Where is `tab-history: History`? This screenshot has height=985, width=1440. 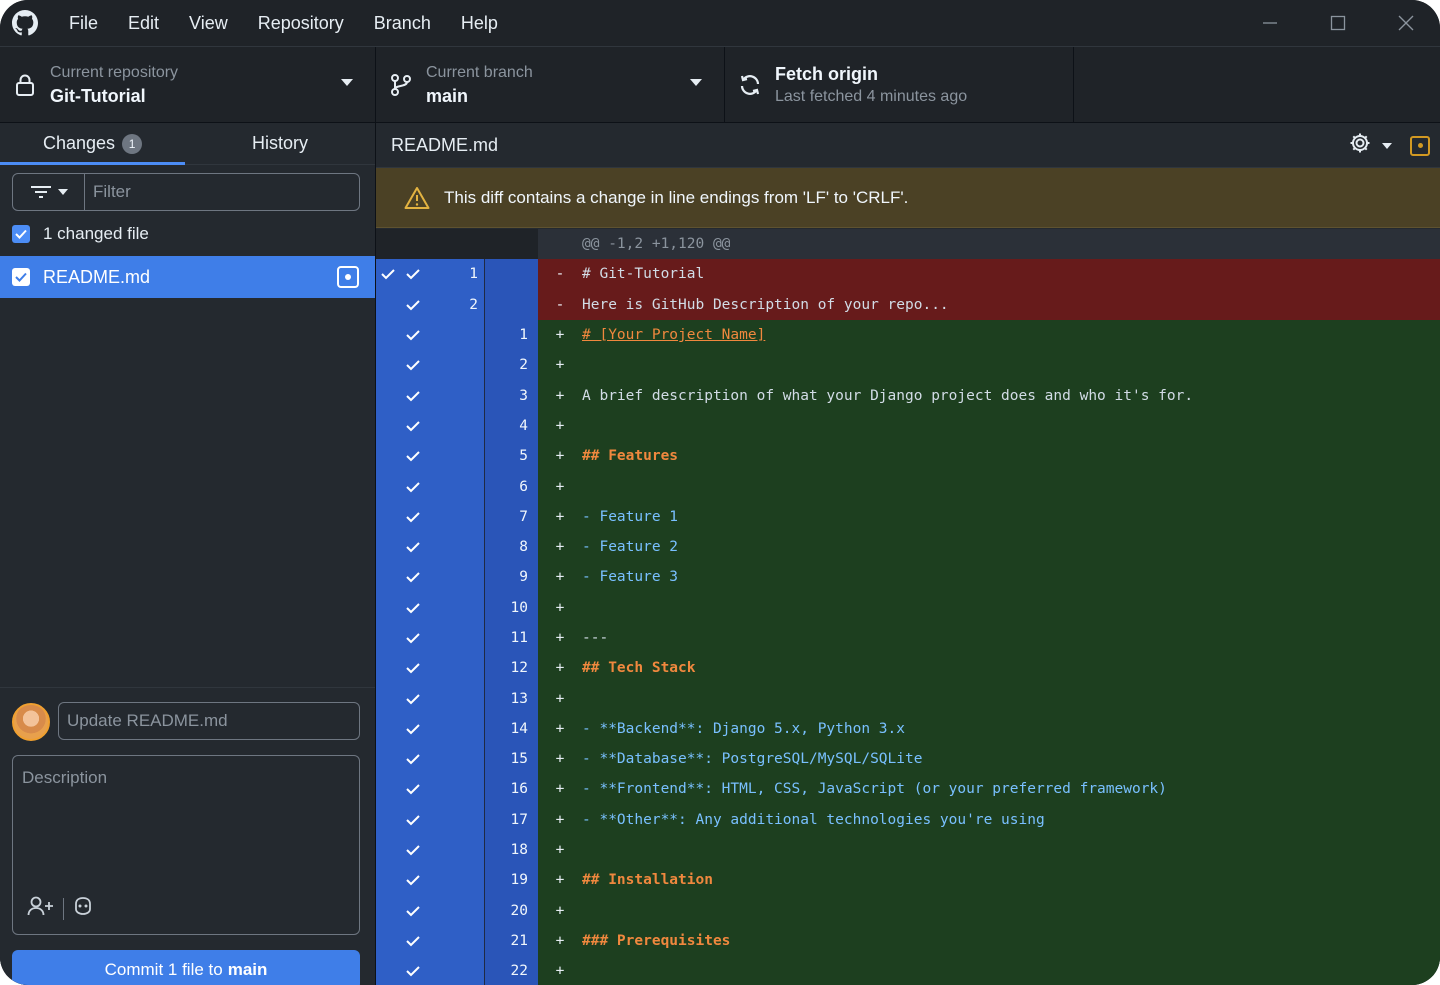 tab-history: History is located at coordinates (280, 143).